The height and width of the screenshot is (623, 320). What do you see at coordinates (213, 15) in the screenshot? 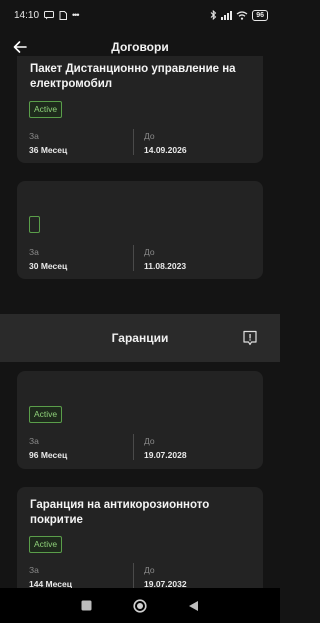
I see `bluetooth-icon` at bounding box center [213, 15].